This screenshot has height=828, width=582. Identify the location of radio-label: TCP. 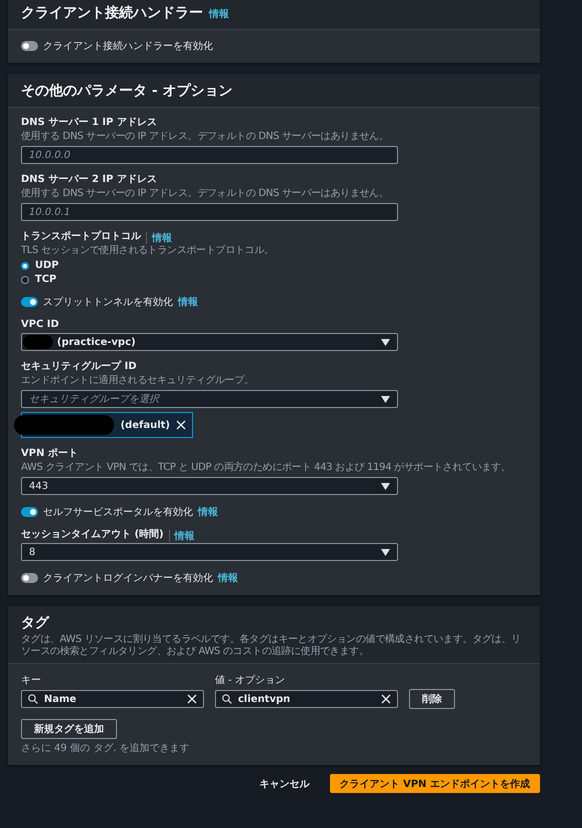
(45, 279).